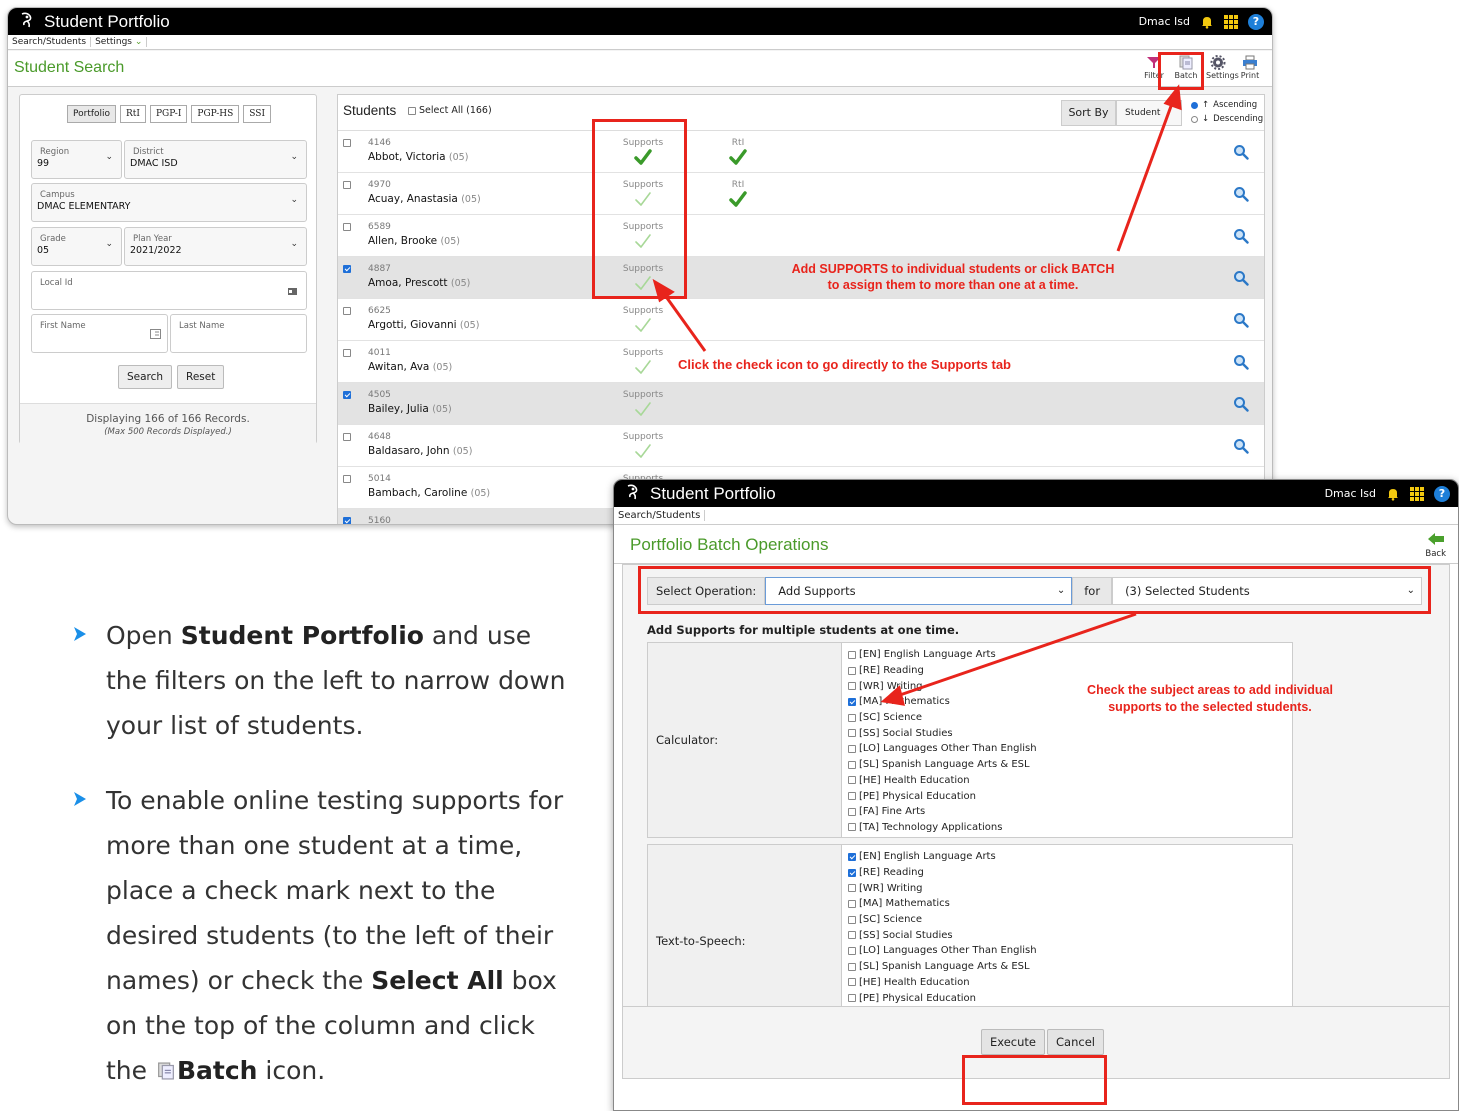 This screenshot has width=1459, height=1111. Describe the element at coordinates (291, 1070) in the screenshot. I see `text: icon.` at that location.